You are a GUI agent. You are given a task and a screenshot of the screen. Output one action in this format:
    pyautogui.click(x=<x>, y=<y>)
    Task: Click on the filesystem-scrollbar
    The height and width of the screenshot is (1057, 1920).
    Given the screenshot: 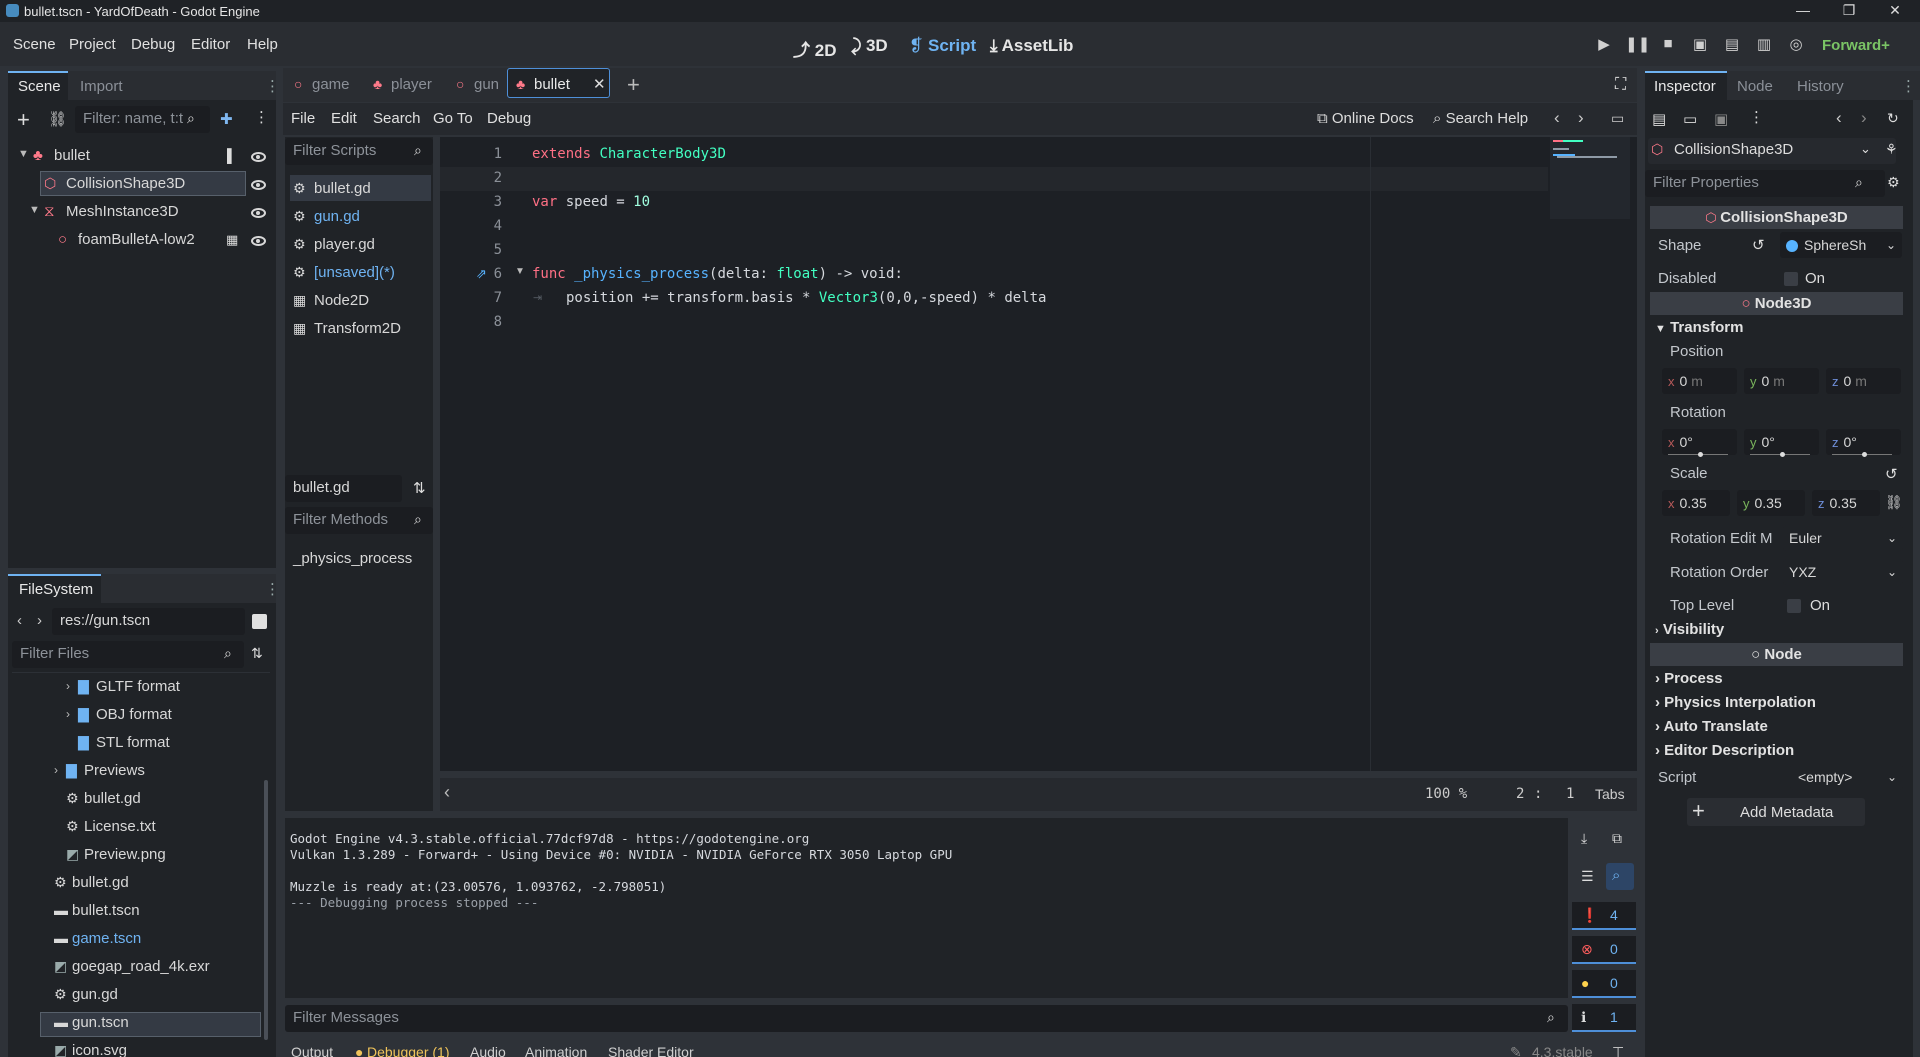 What is the action you would take?
    pyautogui.click(x=266, y=910)
    